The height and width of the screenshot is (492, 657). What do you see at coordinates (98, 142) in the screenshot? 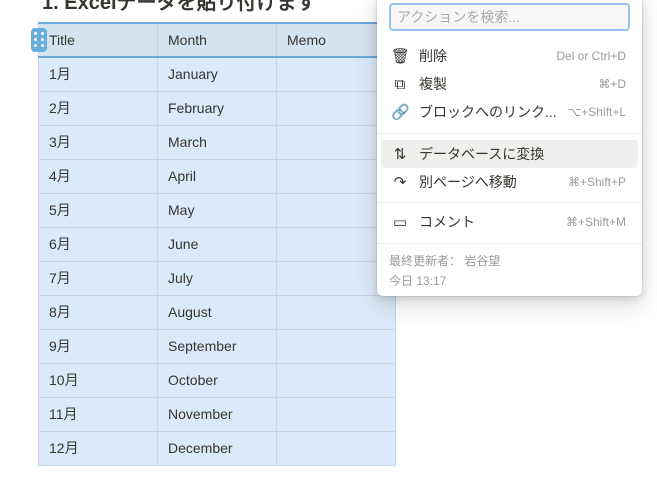
I see `table-cell: 3月` at bounding box center [98, 142].